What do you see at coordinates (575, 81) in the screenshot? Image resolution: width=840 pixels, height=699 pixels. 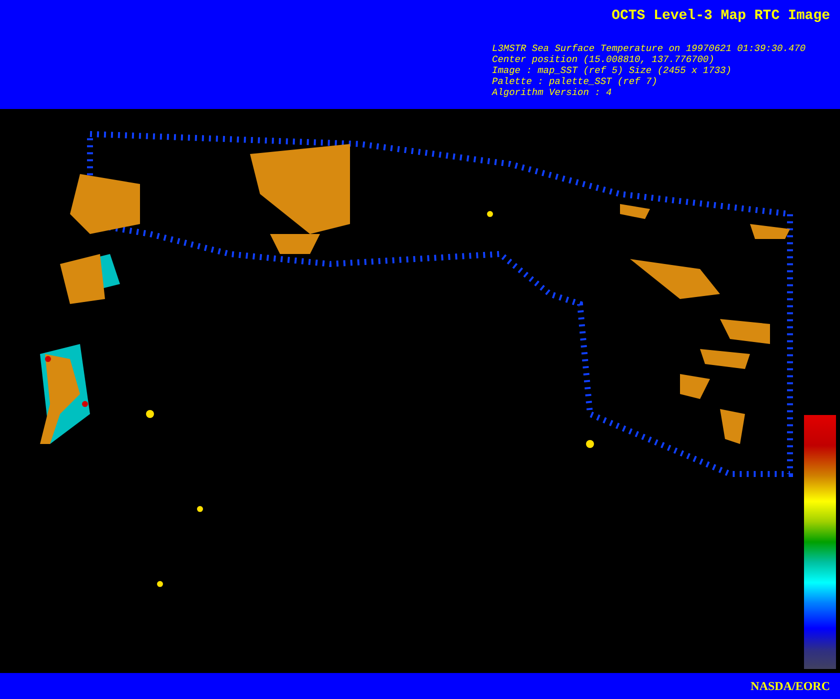 I see `info-line: Palette : palette_SST (ref 7)` at bounding box center [575, 81].